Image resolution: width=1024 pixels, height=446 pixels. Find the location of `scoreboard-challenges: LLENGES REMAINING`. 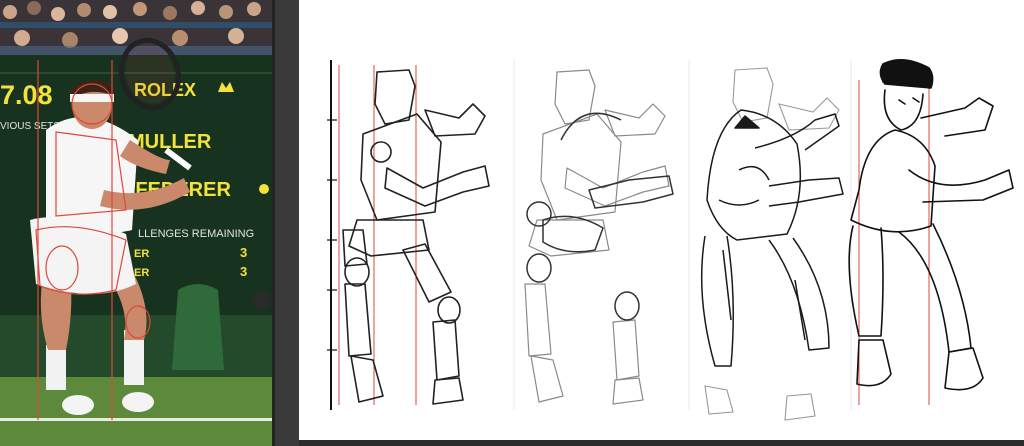

scoreboard-challenges: LLENGES REMAINING is located at coordinates (196, 234).